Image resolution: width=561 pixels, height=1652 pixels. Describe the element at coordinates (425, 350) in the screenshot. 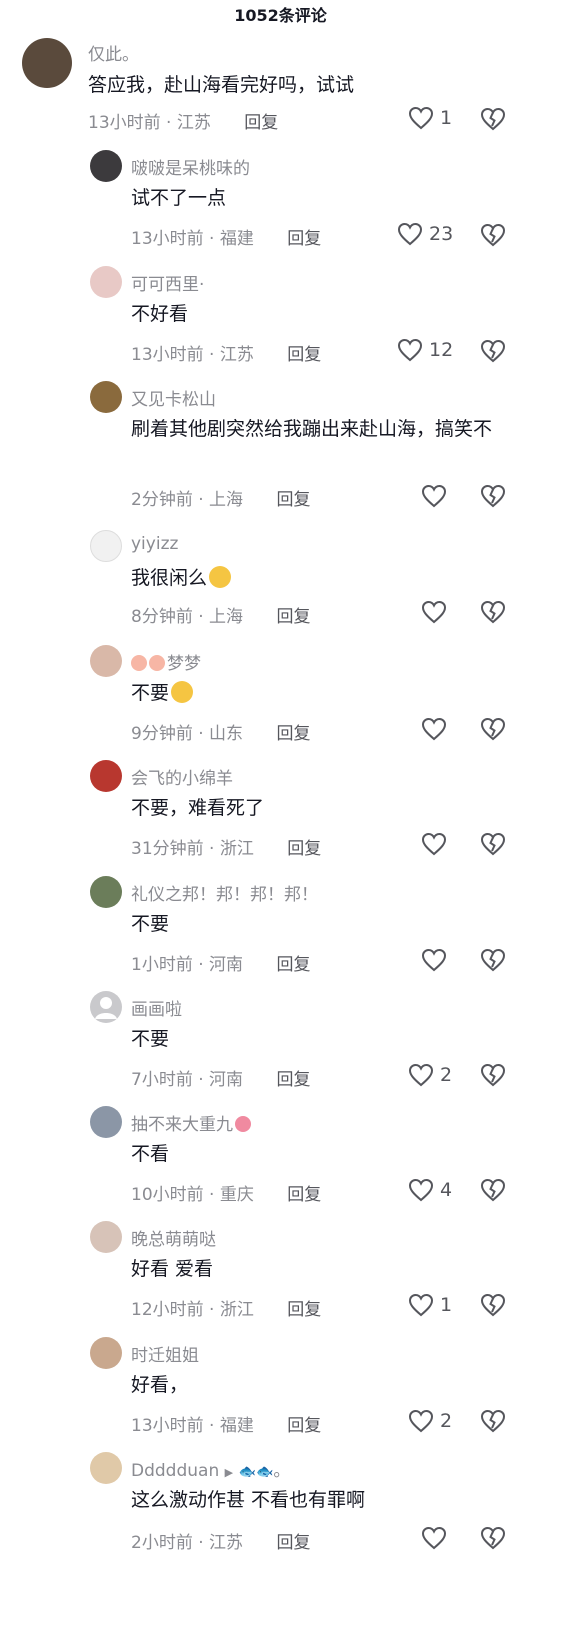

I see `like-button: 12` at that location.